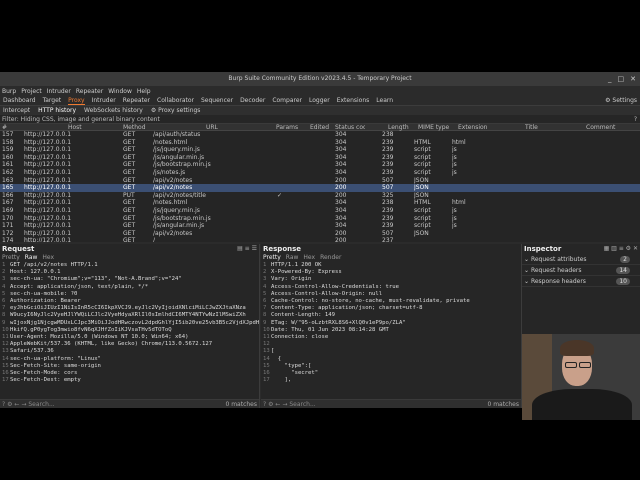  I want to click on count-badge: 2, so click(625, 259).